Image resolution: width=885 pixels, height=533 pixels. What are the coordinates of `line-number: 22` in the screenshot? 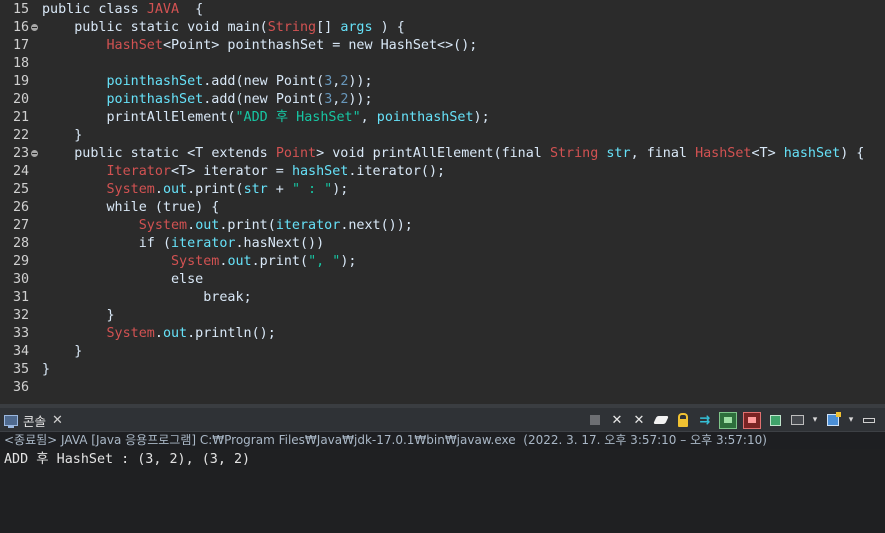 It's located at (21, 135).